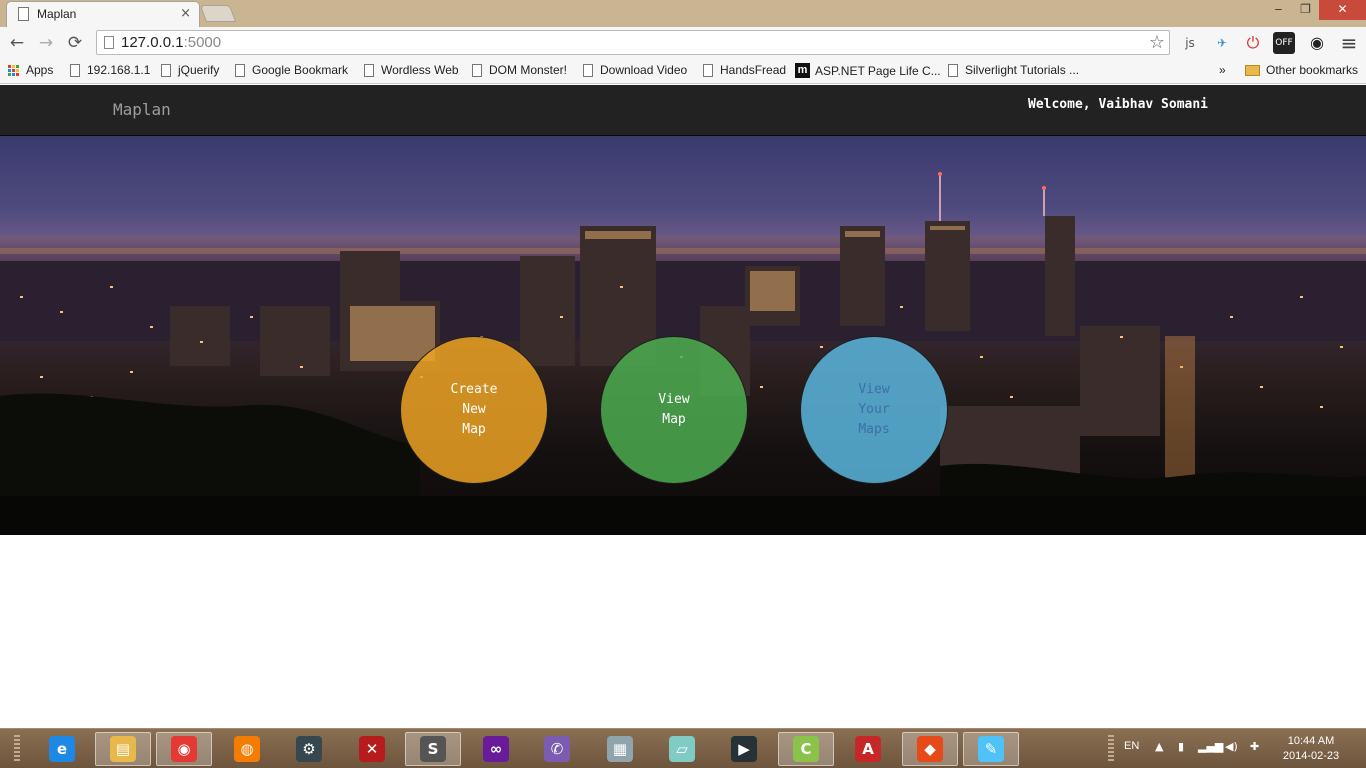 The width and height of the screenshot is (1366, 768). What do you see at coordinates (218, 13) in the screenshot?
I see `new-tab-button` at bounding box center [218, 13].